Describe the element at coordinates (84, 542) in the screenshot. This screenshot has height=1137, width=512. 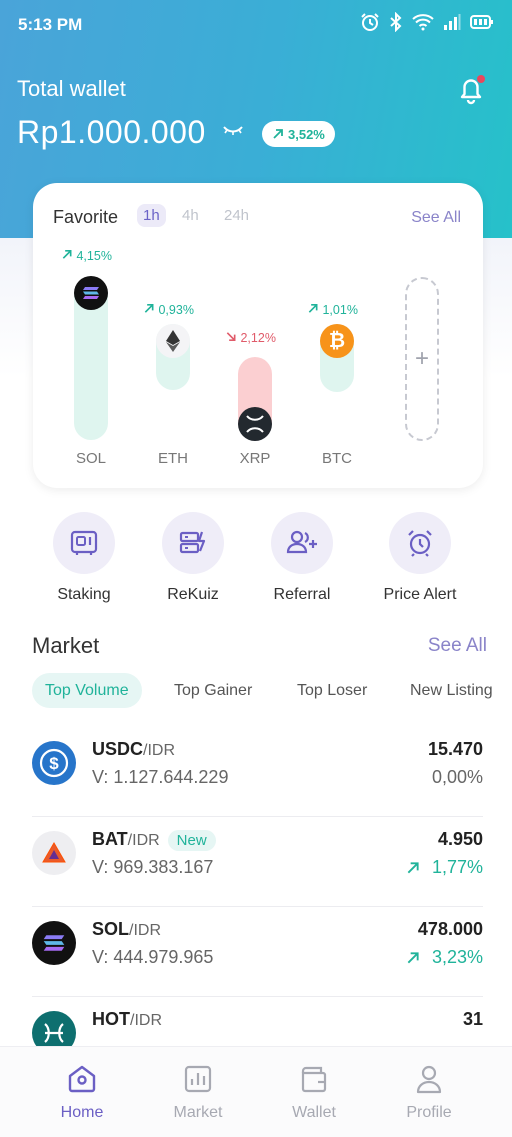
I see `safe-icon` at that location.